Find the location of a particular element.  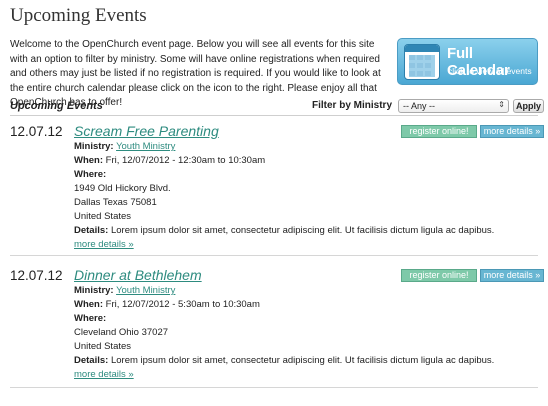

address-line-1: Cleveland Ohio 37027 is located at coordinates (121, 332).